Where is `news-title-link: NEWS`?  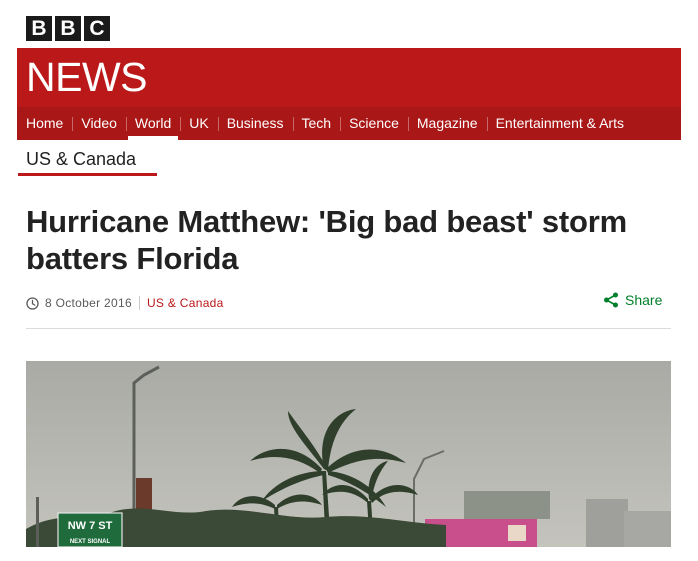 news-title-link: NEWS is located at coordinates (87, 77).